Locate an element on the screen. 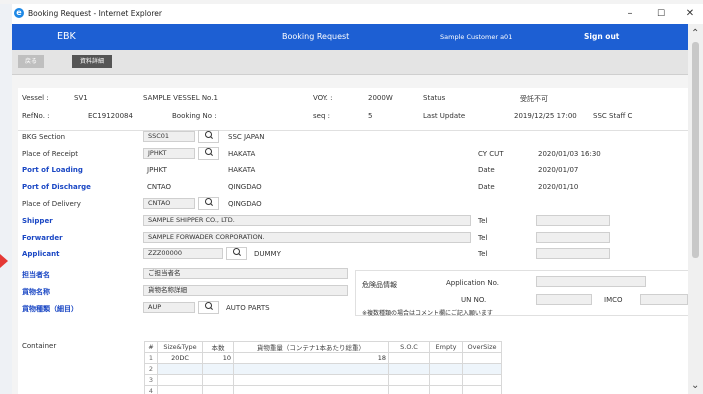  voy-value: 2000W is located at coordinates (380, 98).